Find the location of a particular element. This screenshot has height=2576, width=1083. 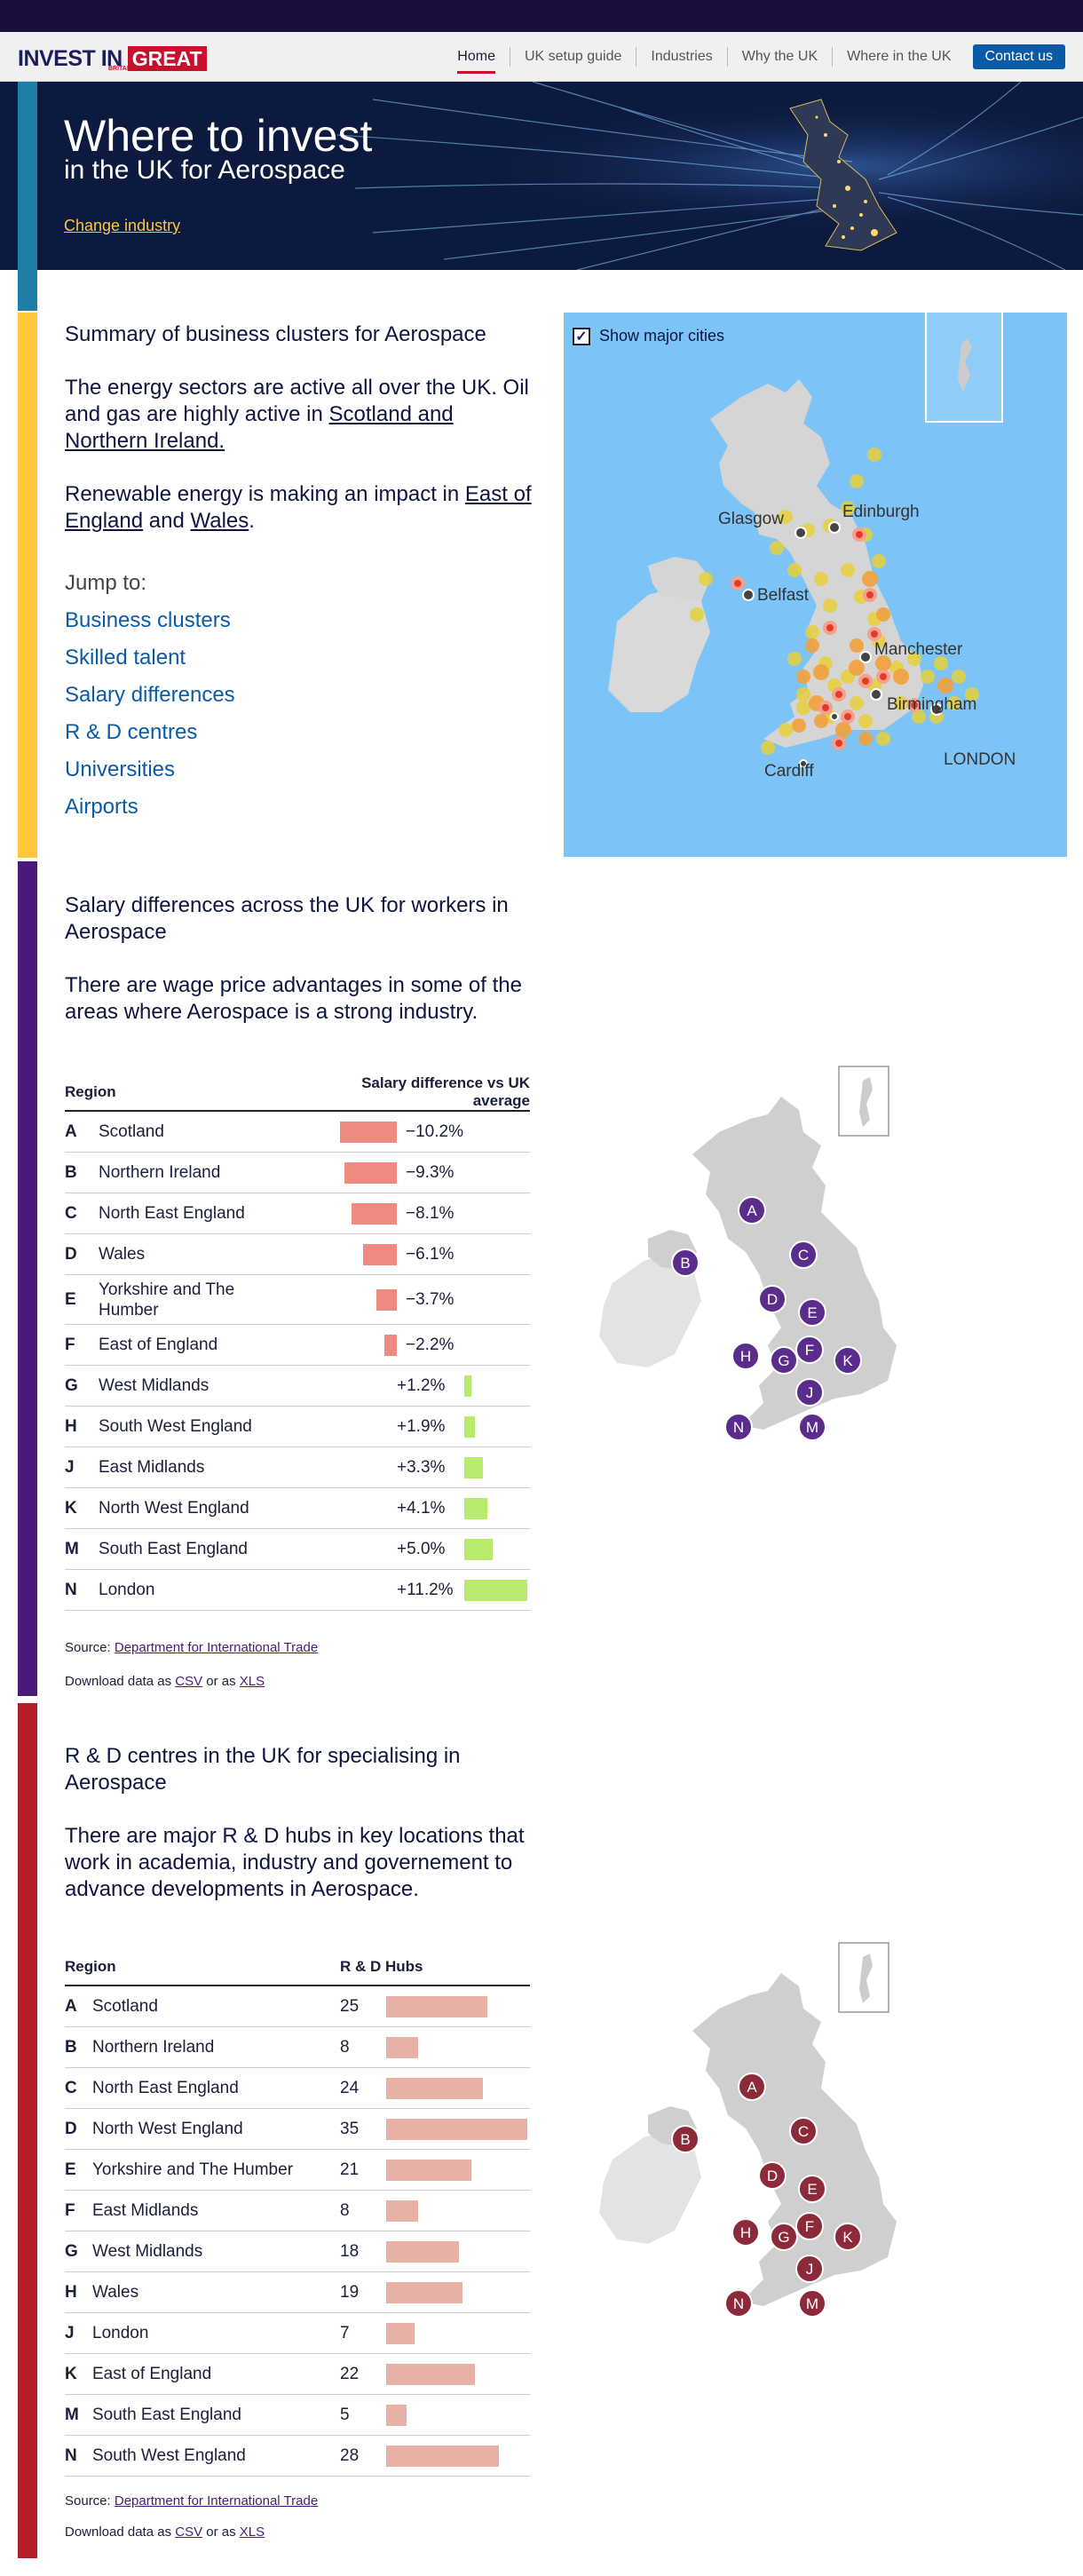

wales-link: Wales is located at coordinates (219, 521).